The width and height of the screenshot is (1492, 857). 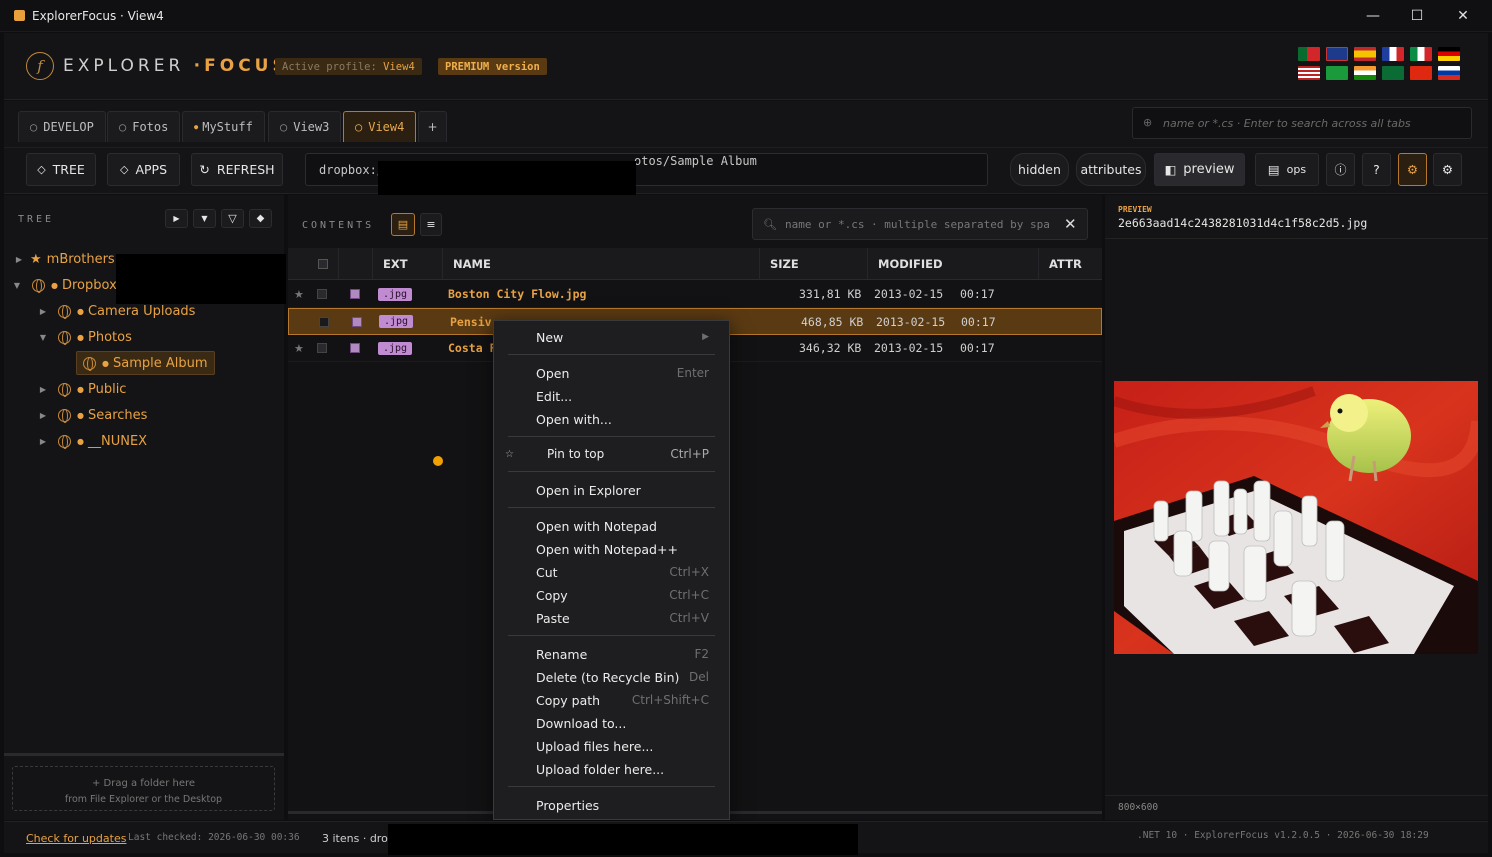 I want to click on maximize-button: ☐, so click(x=1417, y=16).